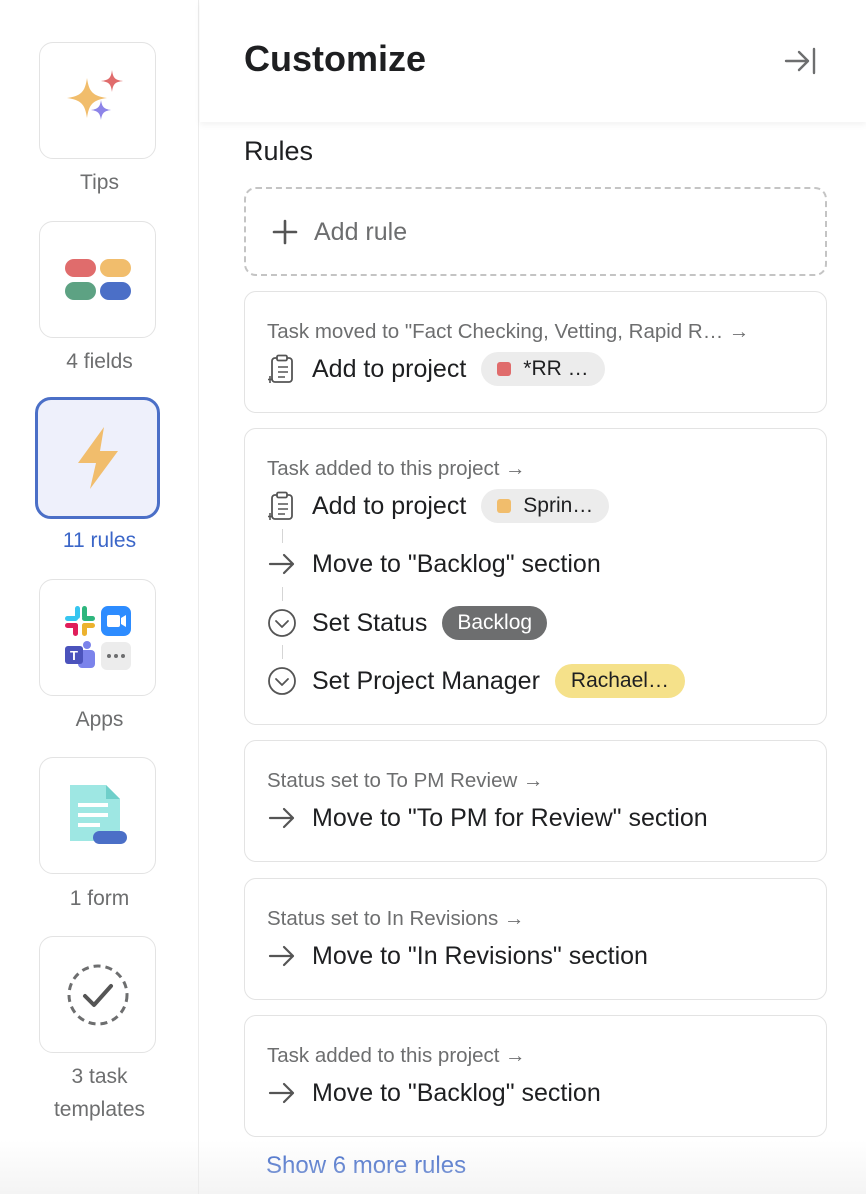 Image resolution: width=866 pixels, height=1194 pixels. I want to click on form-icon, so click(97, 815).